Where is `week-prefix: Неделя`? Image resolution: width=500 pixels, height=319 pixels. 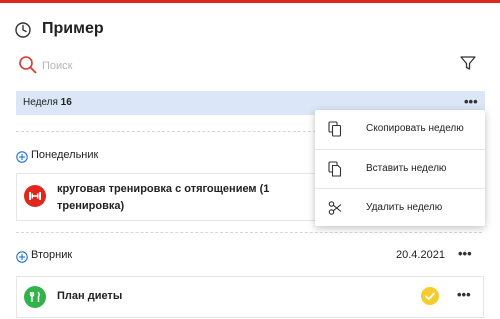 week-prefix: Неделя is located at coordinates (40, 102).